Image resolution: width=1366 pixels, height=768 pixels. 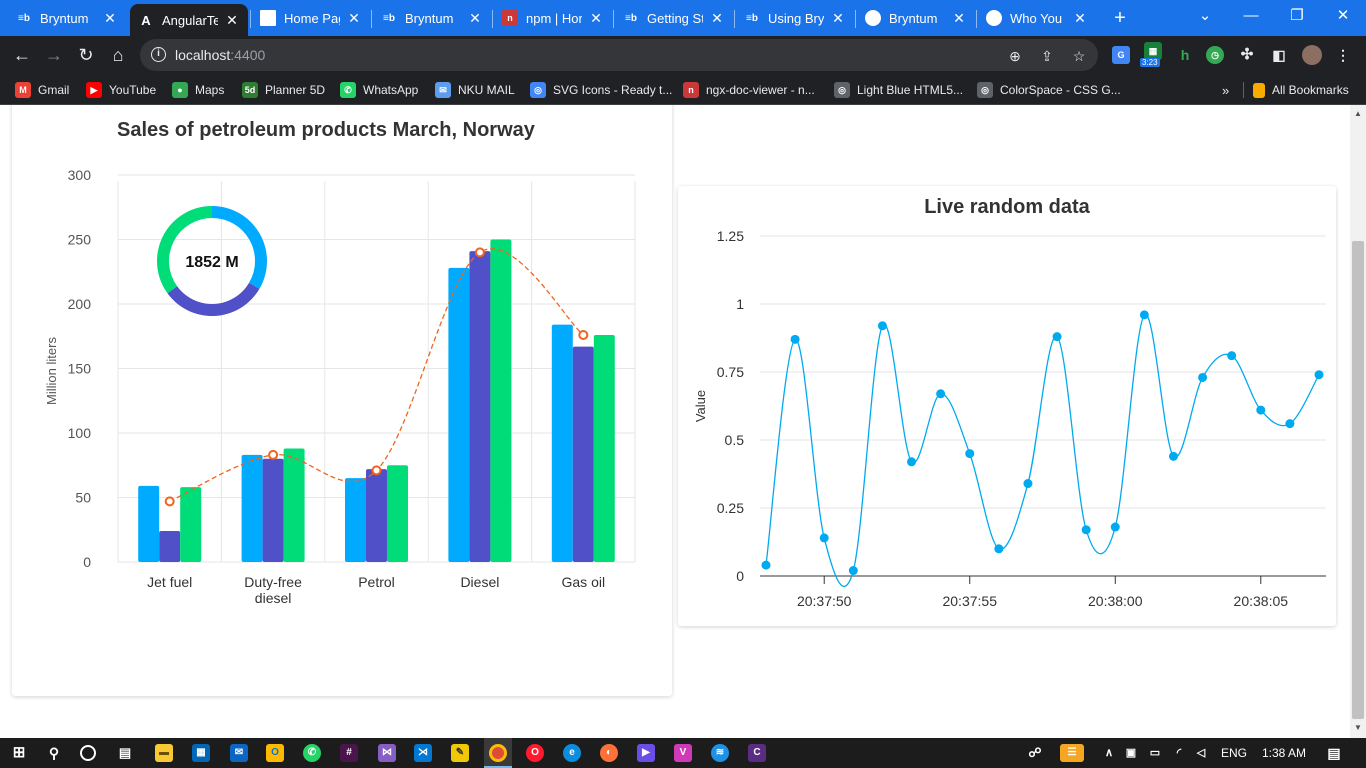 I want to click on firefox-icon: ◐, so click(x=609, y=753).